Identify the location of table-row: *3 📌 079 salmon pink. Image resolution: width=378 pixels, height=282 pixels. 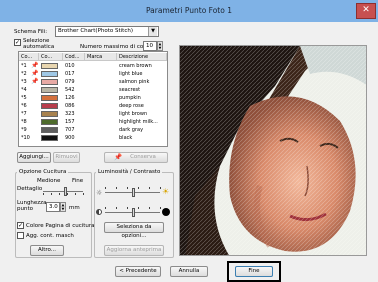
(93, 82).